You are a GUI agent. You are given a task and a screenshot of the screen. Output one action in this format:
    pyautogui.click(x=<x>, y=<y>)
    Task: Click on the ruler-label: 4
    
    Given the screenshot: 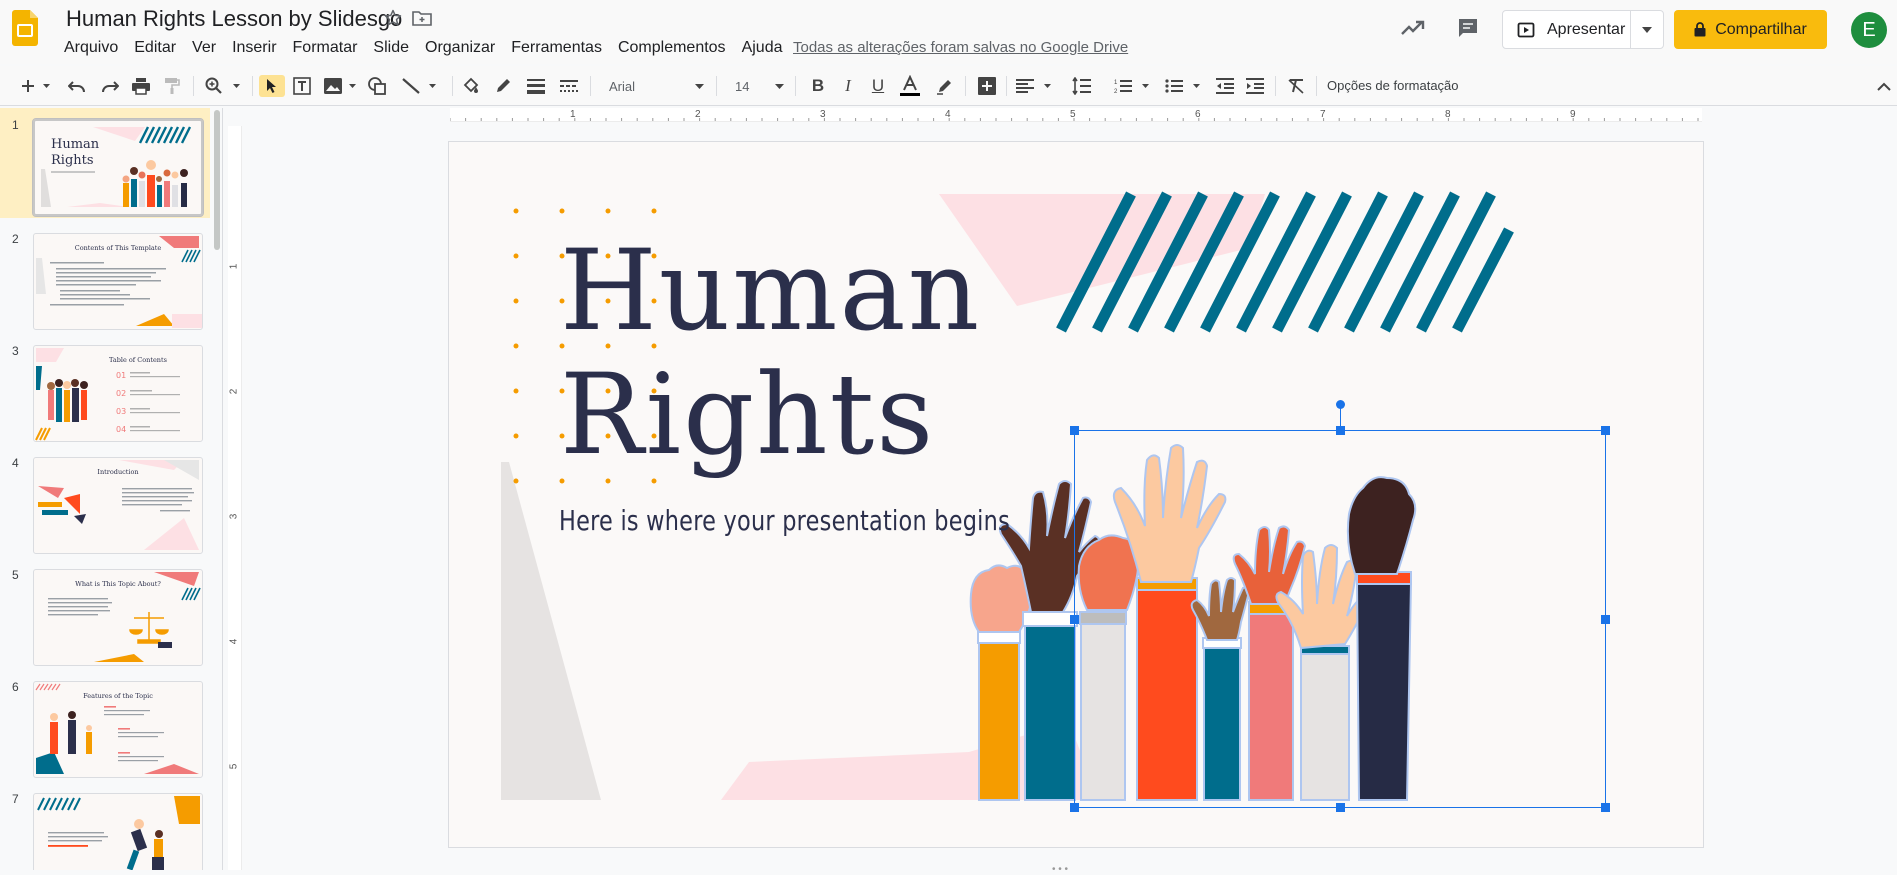 What is the action you would take?
    pyautogui.click(x=948, y=114)
    